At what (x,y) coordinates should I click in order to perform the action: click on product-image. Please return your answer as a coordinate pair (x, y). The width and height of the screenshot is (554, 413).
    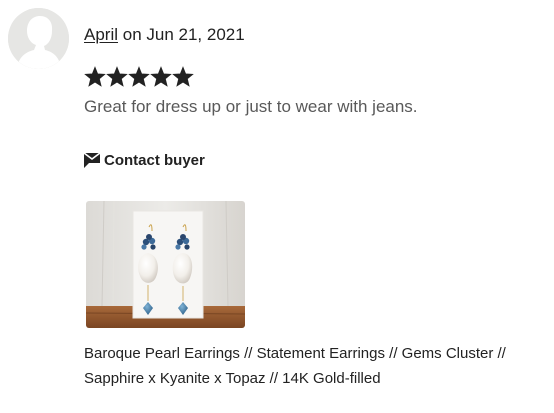
    Looking at the image, I should click on (165, 264).